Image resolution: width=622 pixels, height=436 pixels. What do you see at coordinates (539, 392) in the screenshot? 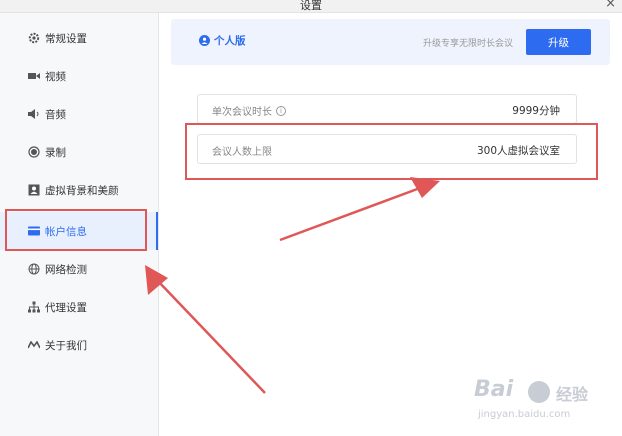
I see `paw-icon` at bounding box center [539, 392].